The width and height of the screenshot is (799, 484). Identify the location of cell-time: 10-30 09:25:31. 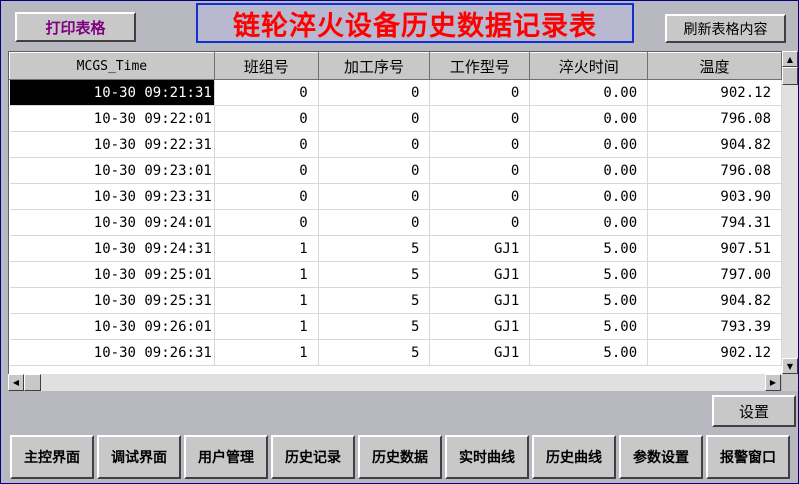
(112, 300).